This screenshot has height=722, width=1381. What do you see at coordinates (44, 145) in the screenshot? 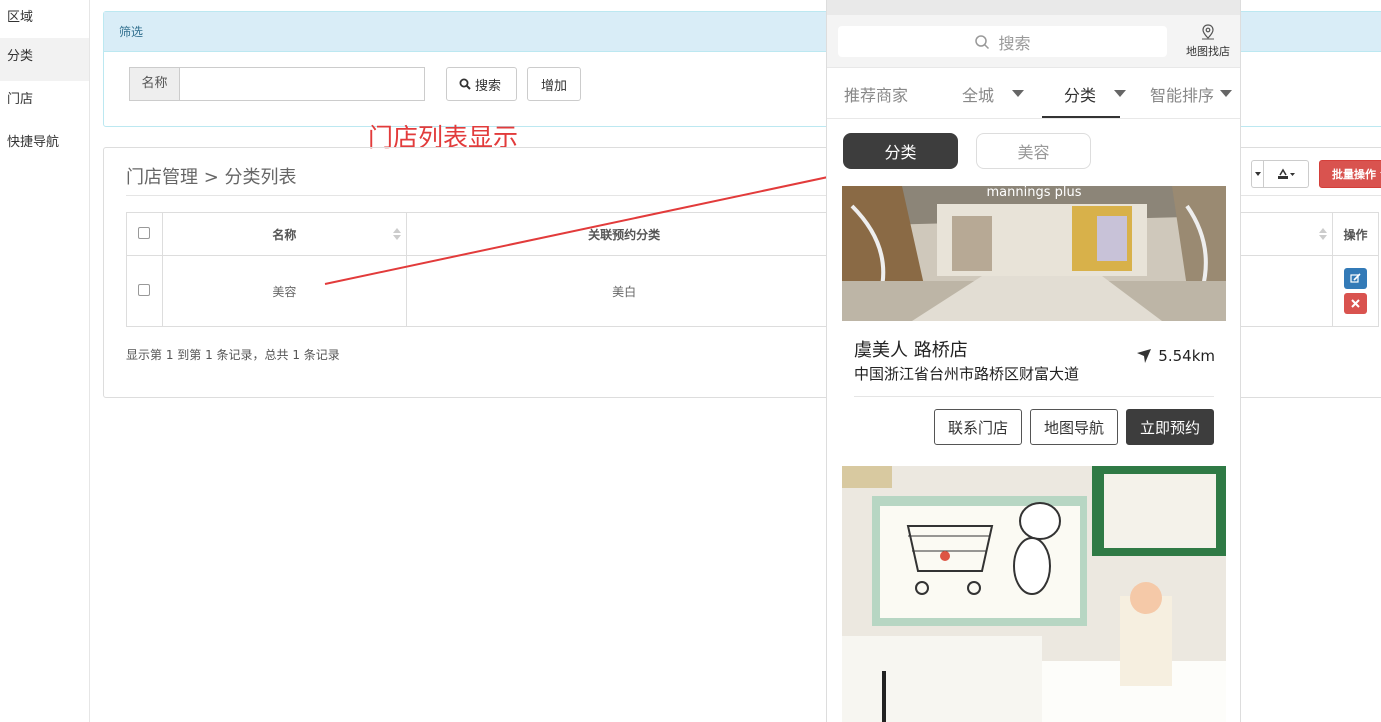
I see `sidebar-item-quick-nav: 快捷导航` at bounding box center [44, 145].